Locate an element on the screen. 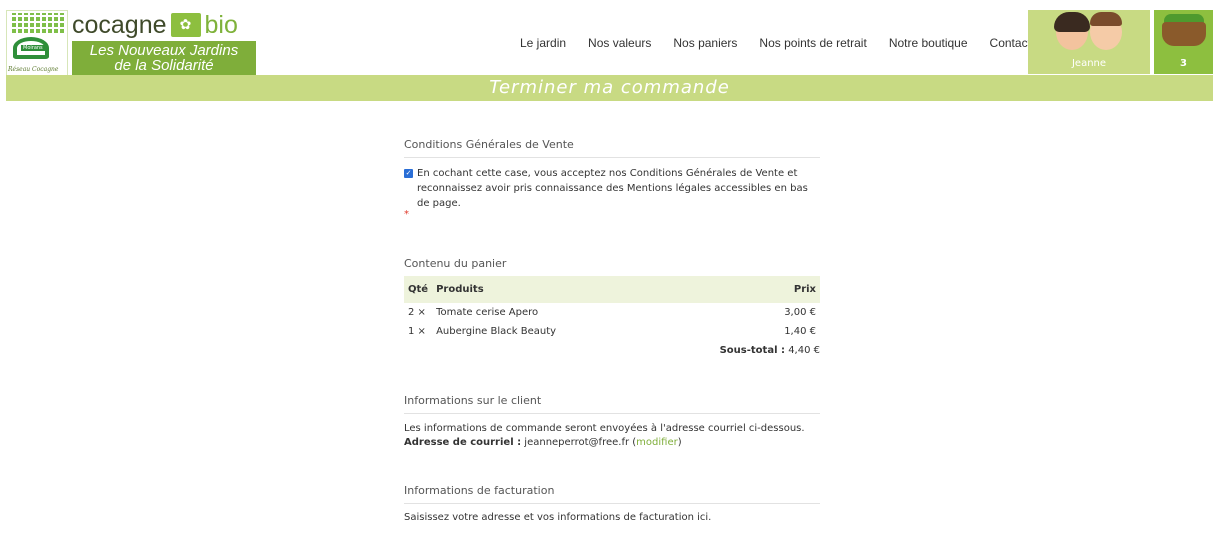 Image resolution: width=1213 pixels, height=541 pixels. row-price: 3,00 € is located at coordinates (800, 312).